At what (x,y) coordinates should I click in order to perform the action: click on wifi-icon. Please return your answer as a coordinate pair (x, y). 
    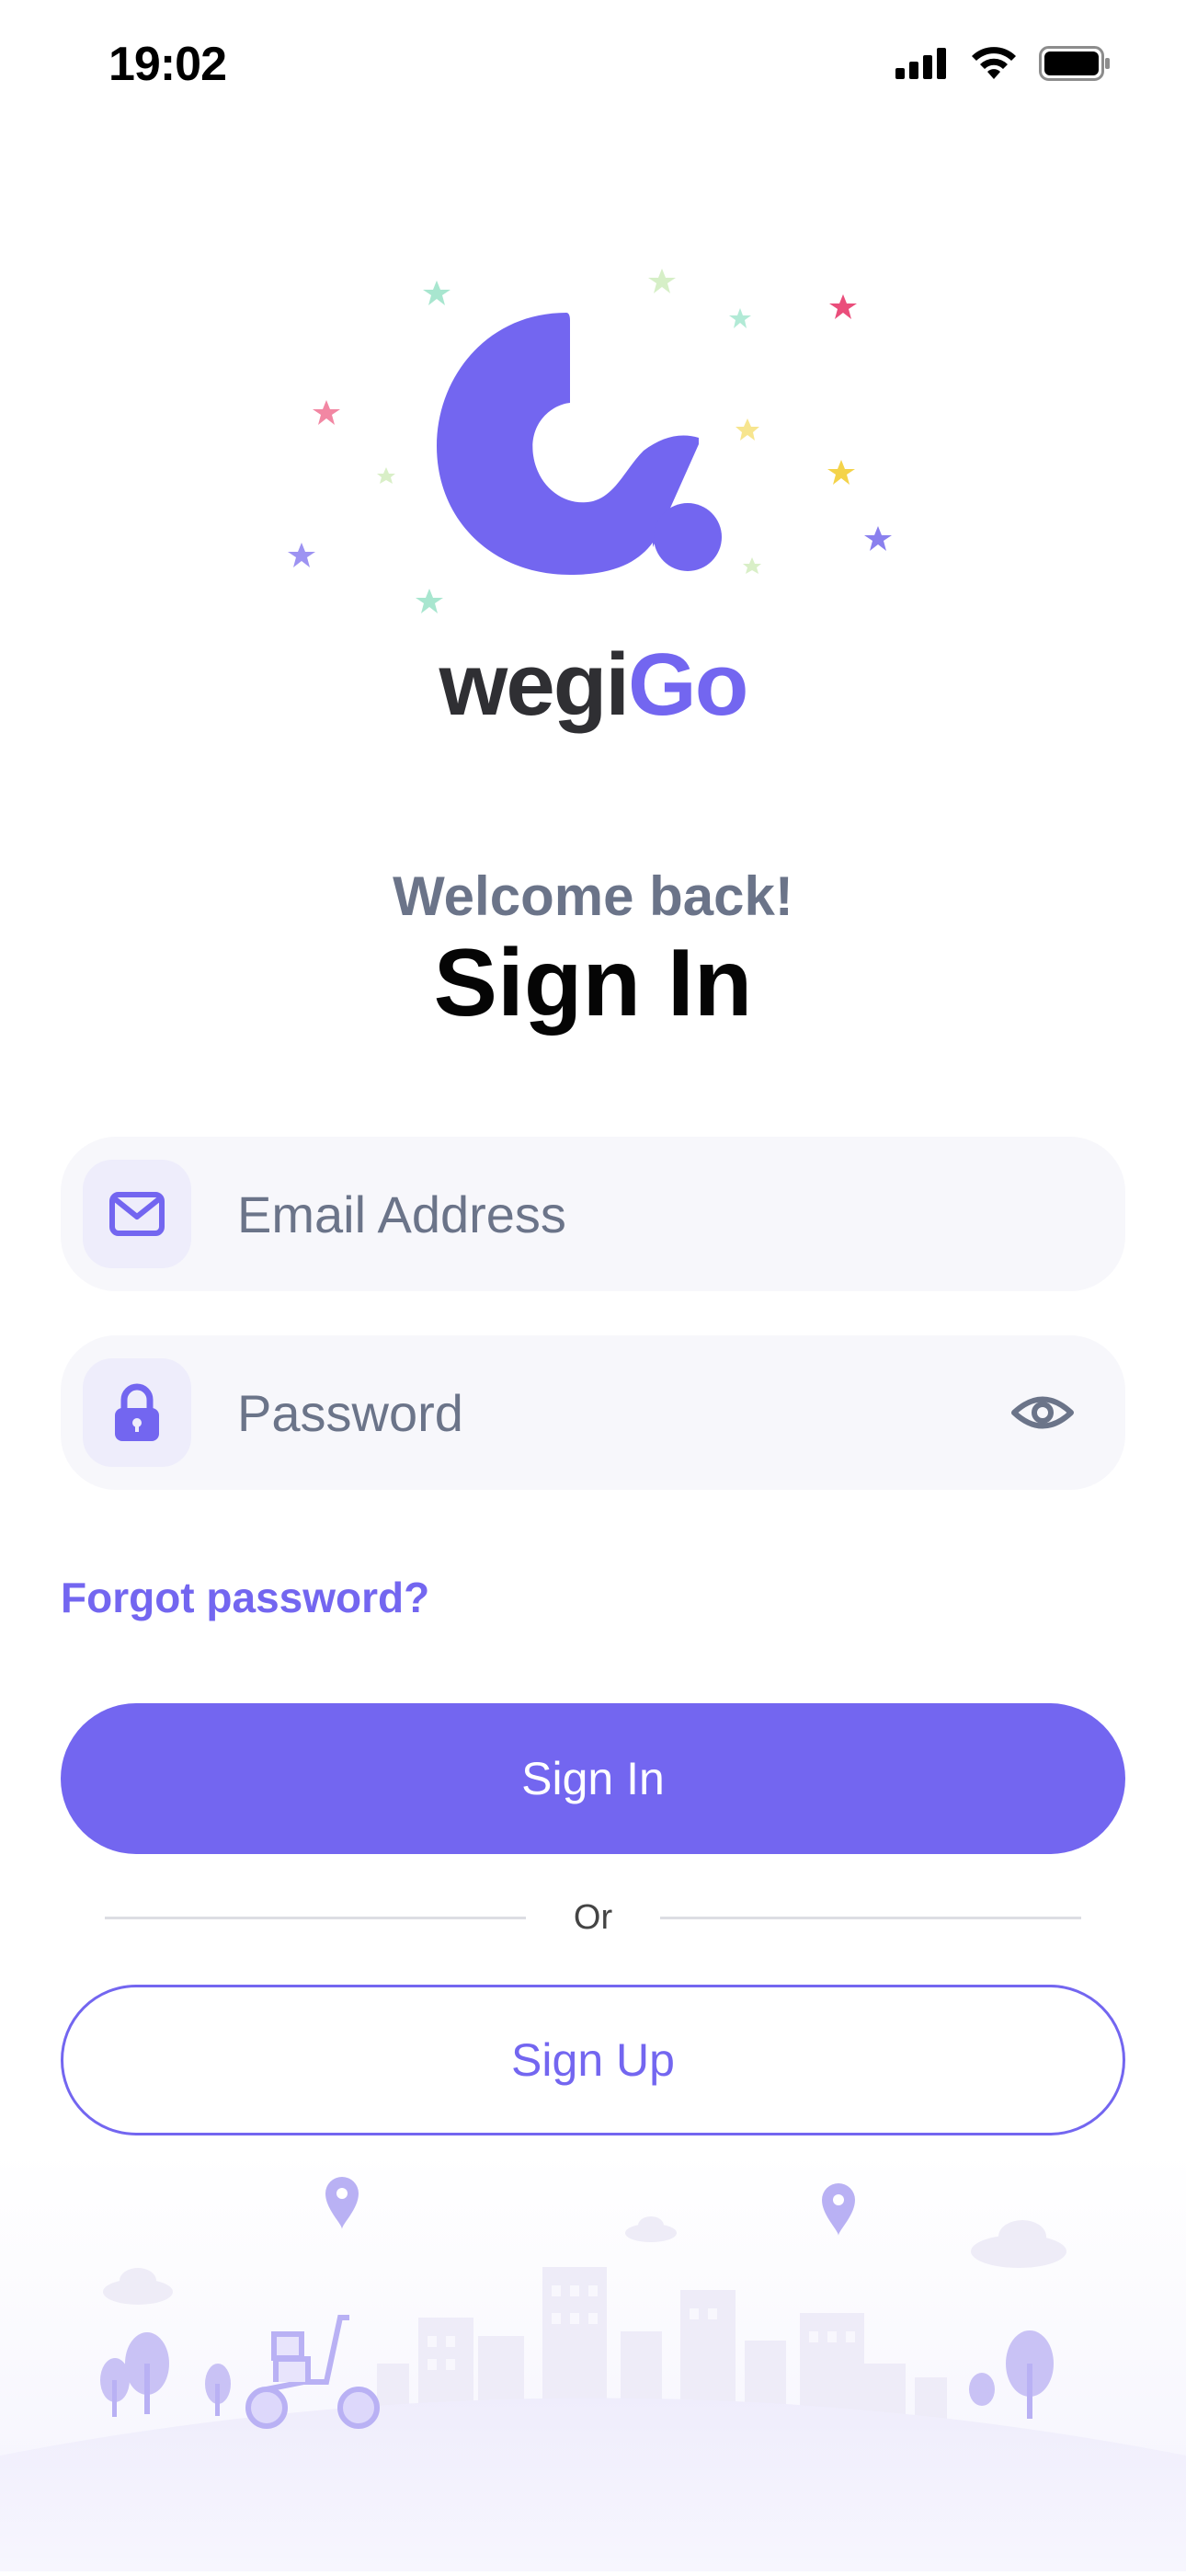
    Looking at the image, I should click on (994, 63).